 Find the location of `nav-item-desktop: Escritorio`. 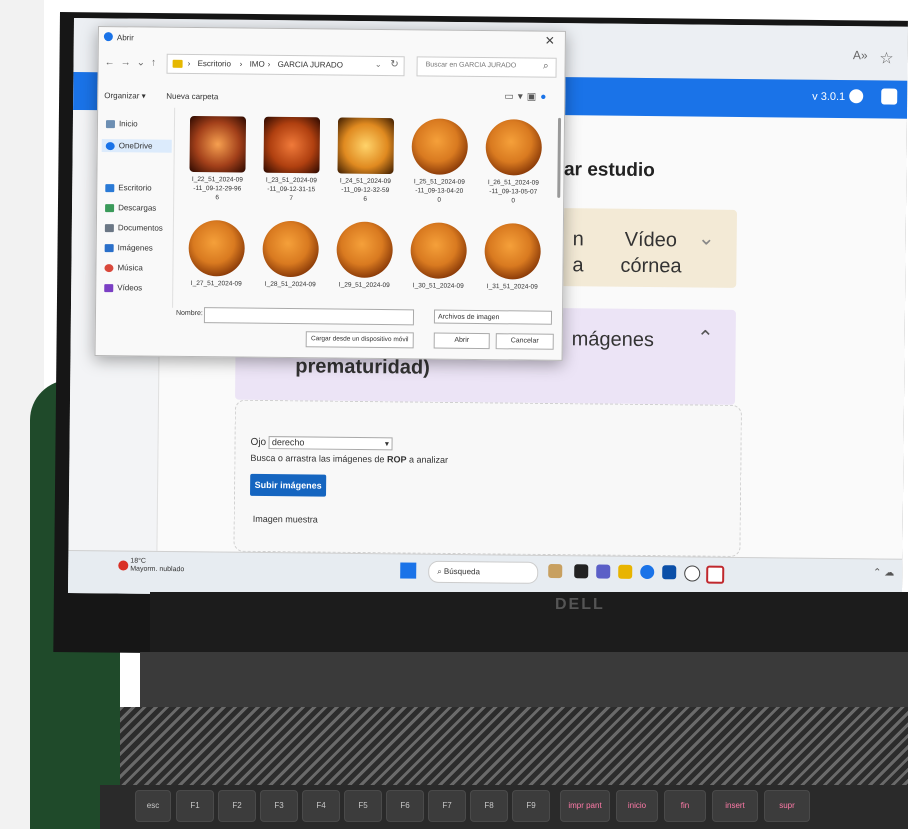

nav-item-desktop: Escritorio is located at coordinates (128, 188).